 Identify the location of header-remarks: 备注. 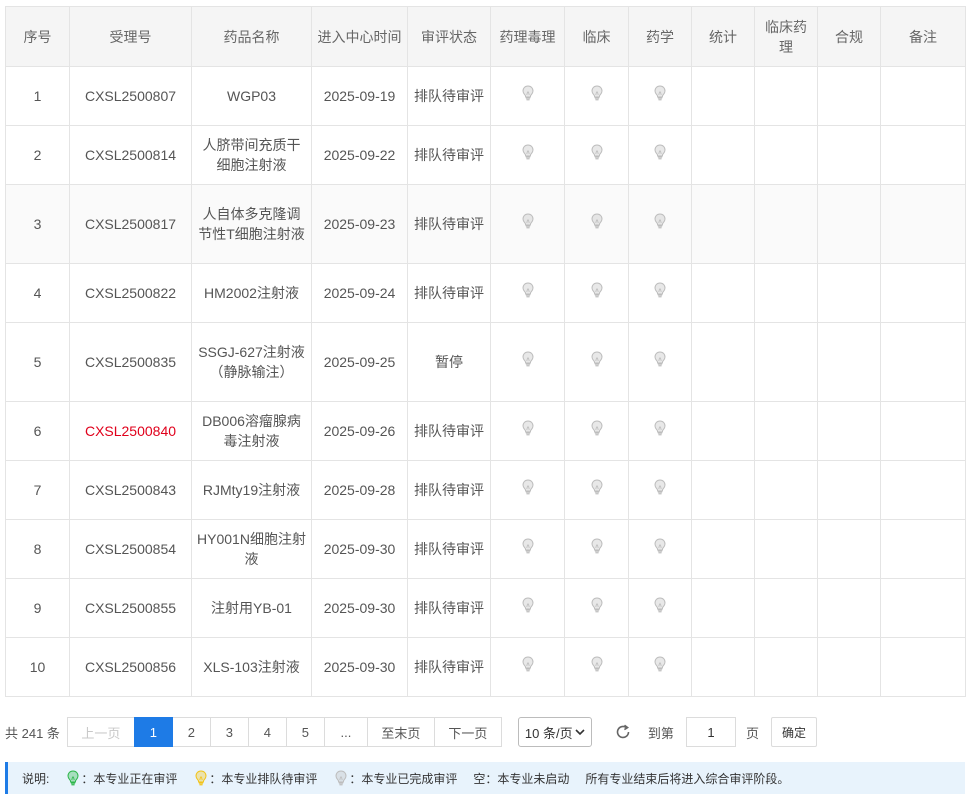
(923, 36).